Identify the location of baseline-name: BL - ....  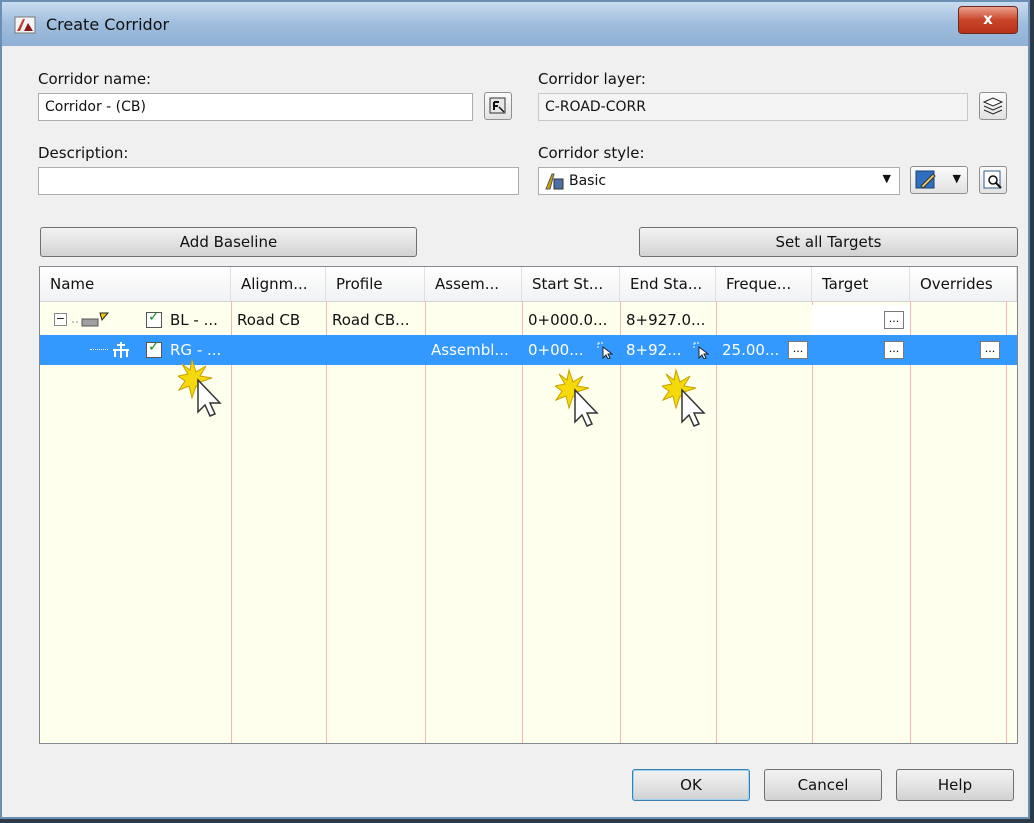
(194, 320).